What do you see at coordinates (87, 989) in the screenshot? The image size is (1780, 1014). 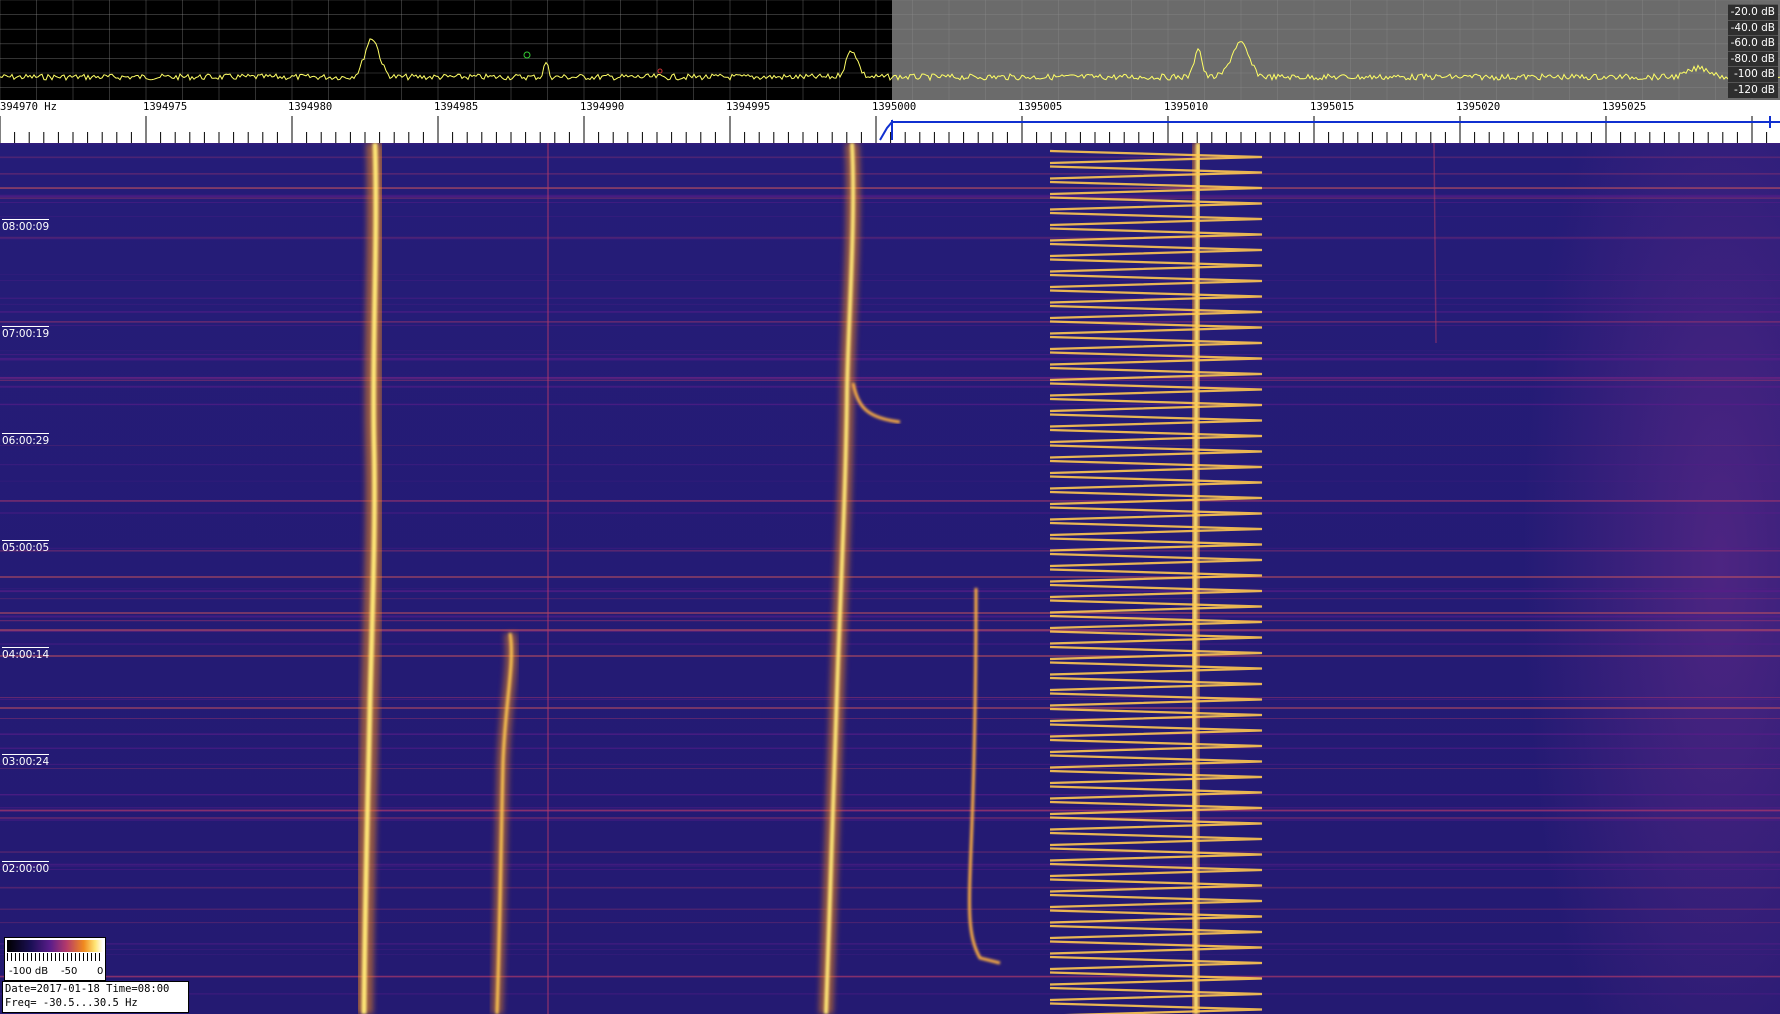 I see `status-date-time: Date=2017-01-18 Time=08:00` at bounding box center [87, 989].